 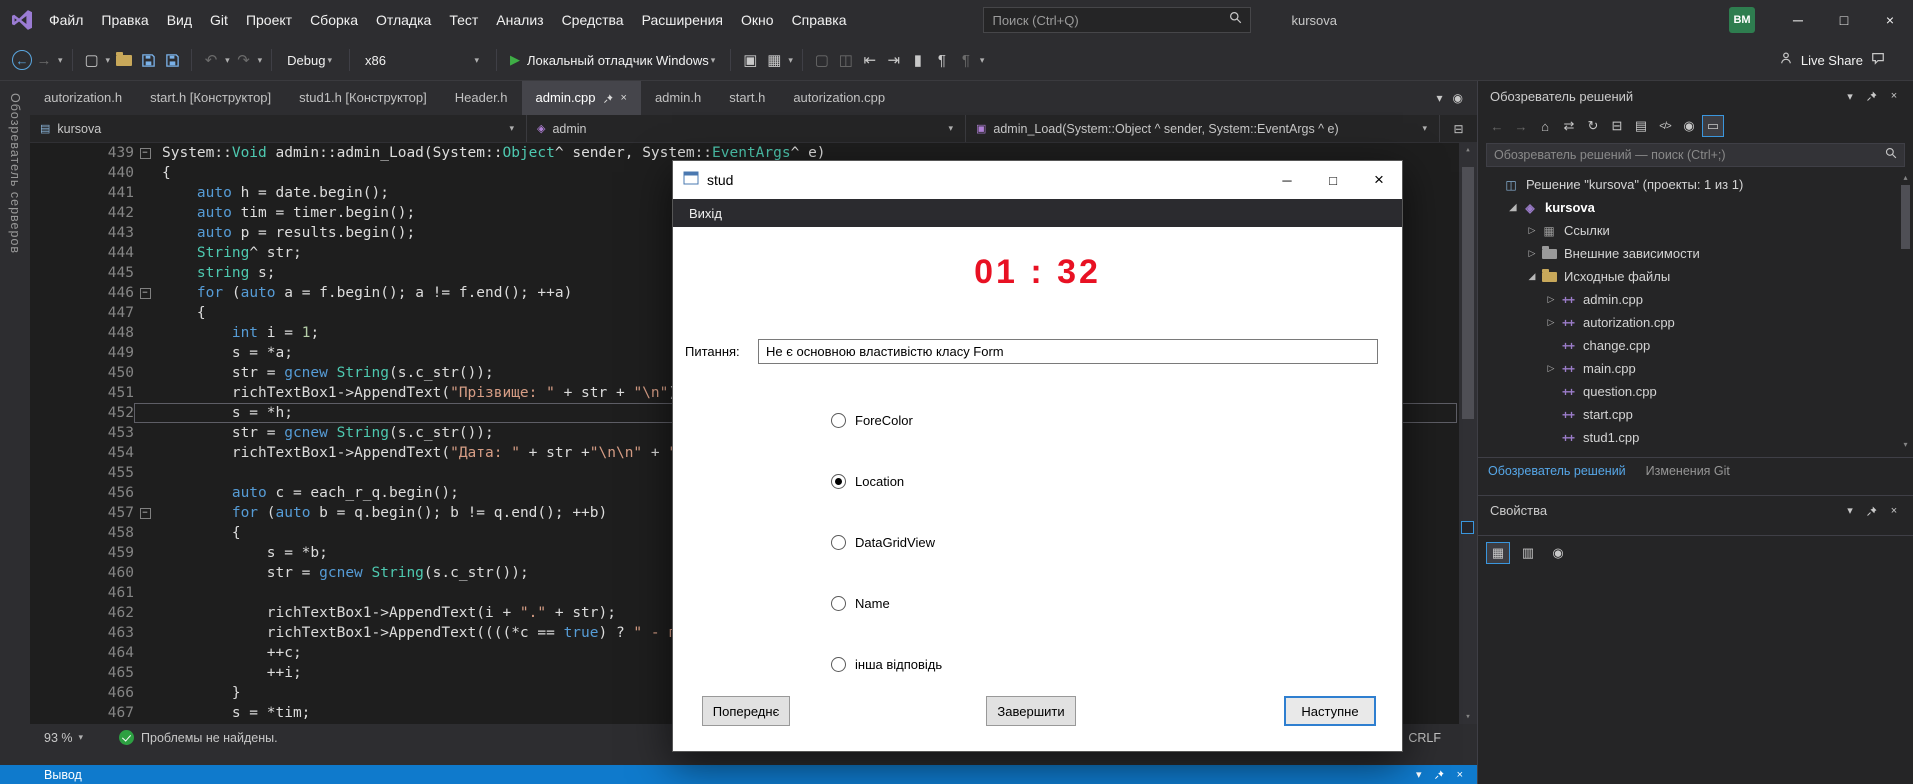 What do you see at coordinates (363, 98) in the screenshot?
I see `document-tab: stud1.h [Конструктор]` at bounding box center [363, 98].